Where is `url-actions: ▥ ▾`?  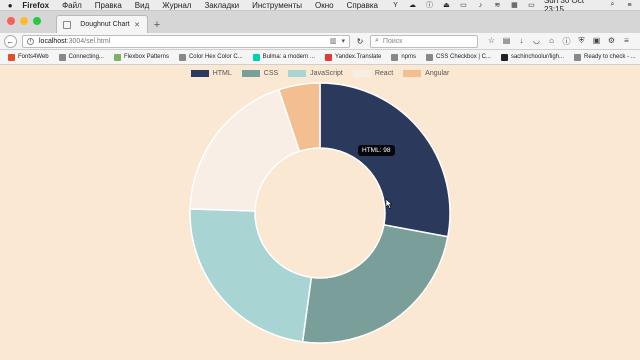
url-actions: ▥ ▾ is located at coordinates (337, 41).